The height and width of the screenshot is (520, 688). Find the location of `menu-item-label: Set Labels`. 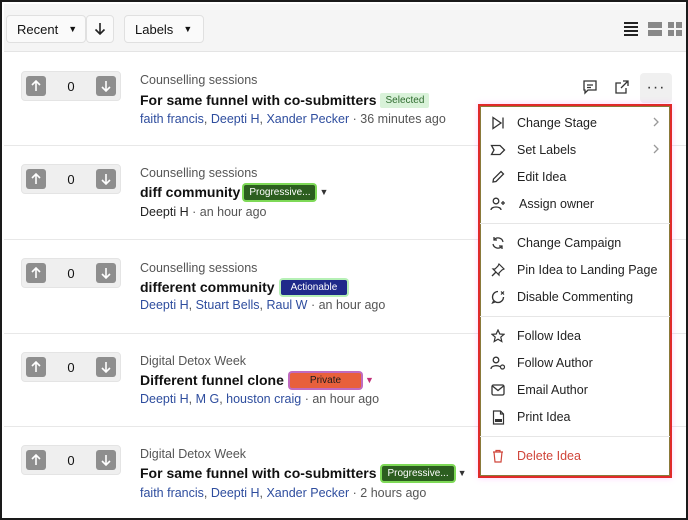

menu-item-label: Set Labels is located at coordinates (547, 150).